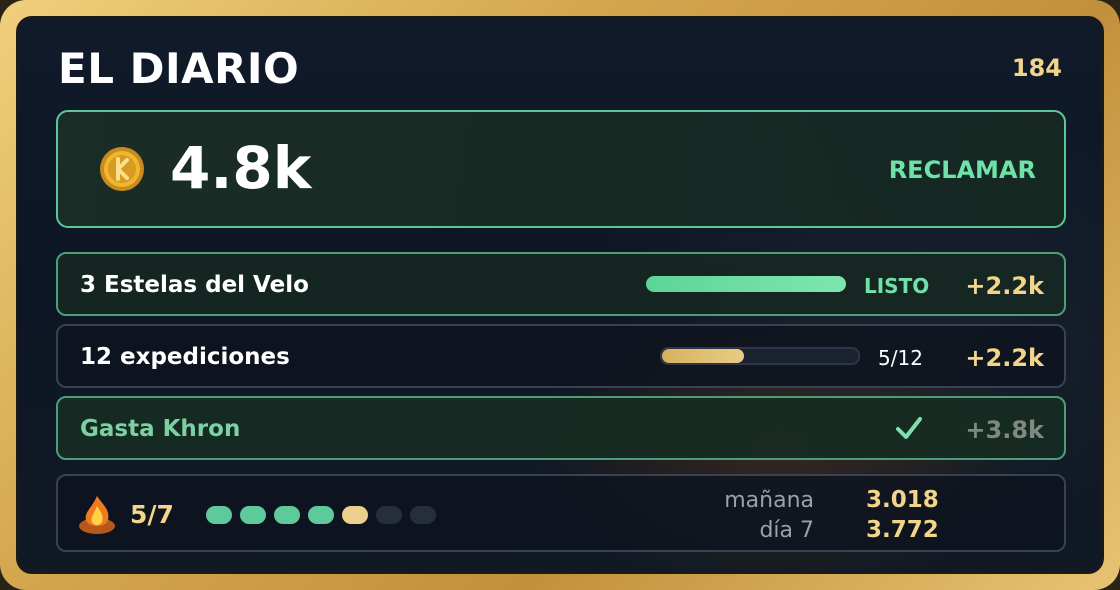 Image resolution: width=1120 pixels, height=590 pixels. I want to click on next-reward-value: 3.018, so click(902, 500).